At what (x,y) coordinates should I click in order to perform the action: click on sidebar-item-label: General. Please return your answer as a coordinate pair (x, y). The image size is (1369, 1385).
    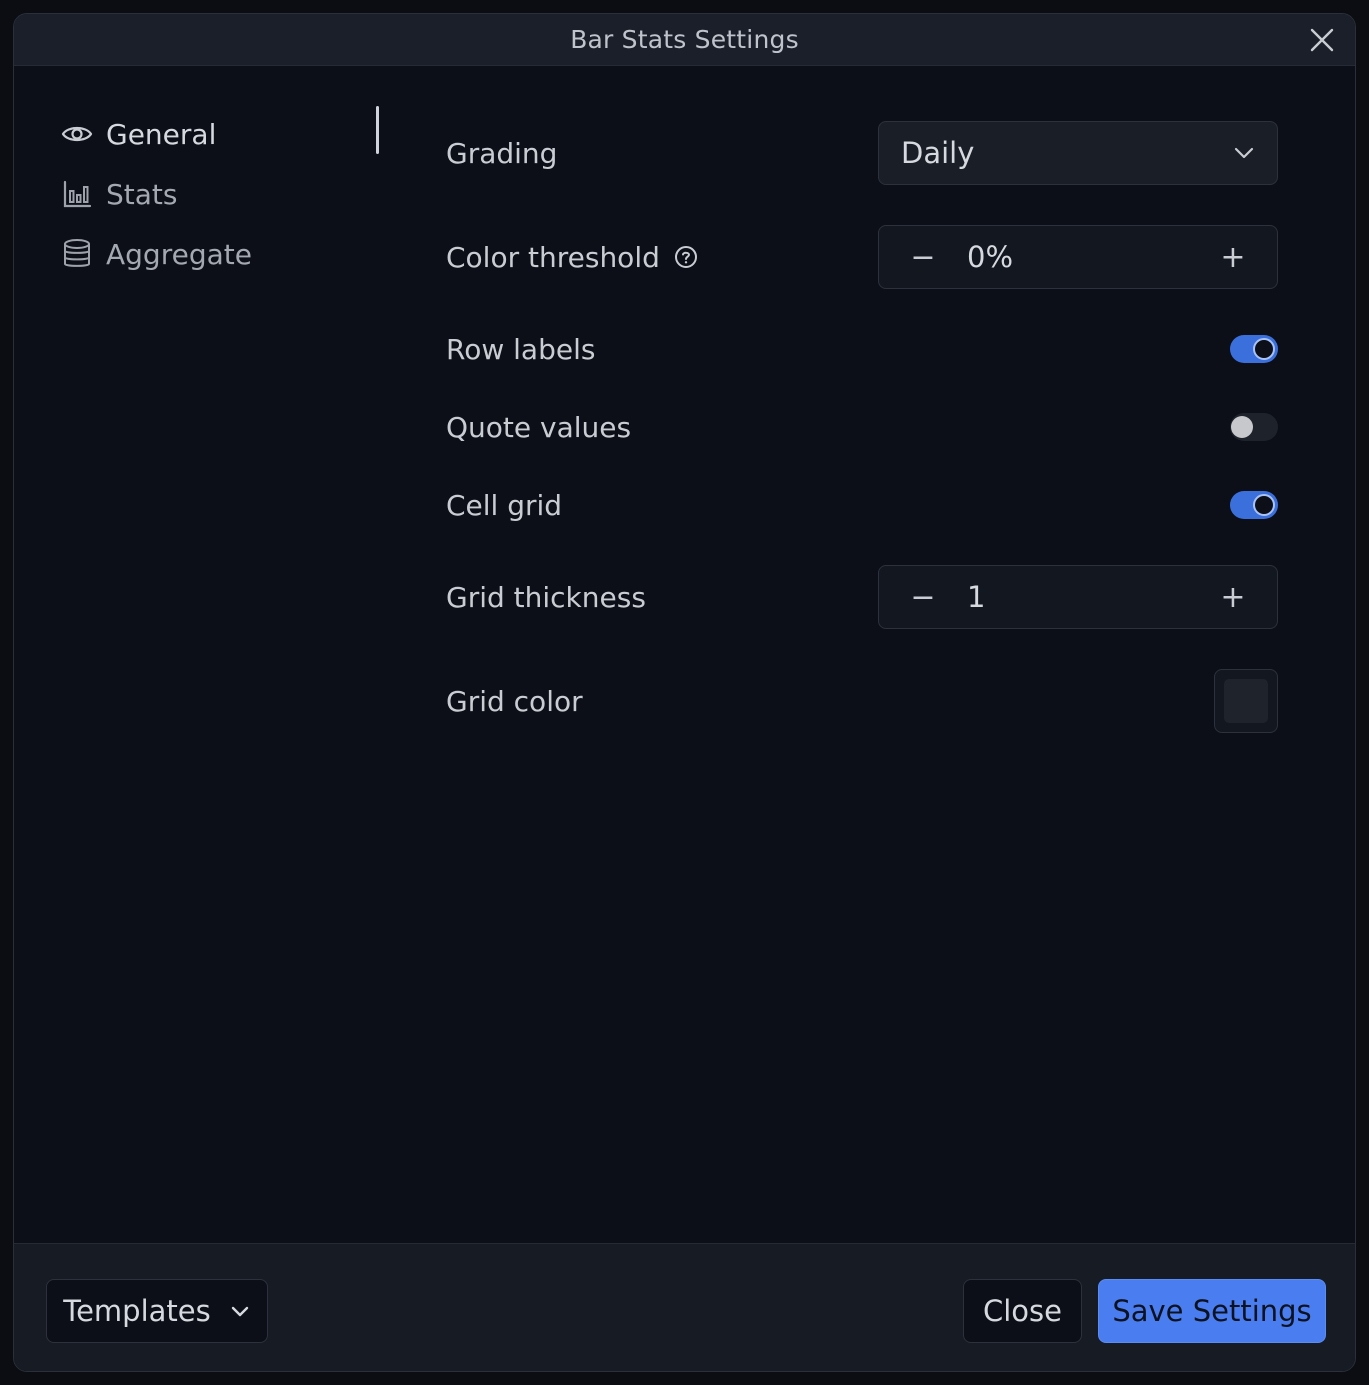
    Looking at the image, I should click on (161, 134).